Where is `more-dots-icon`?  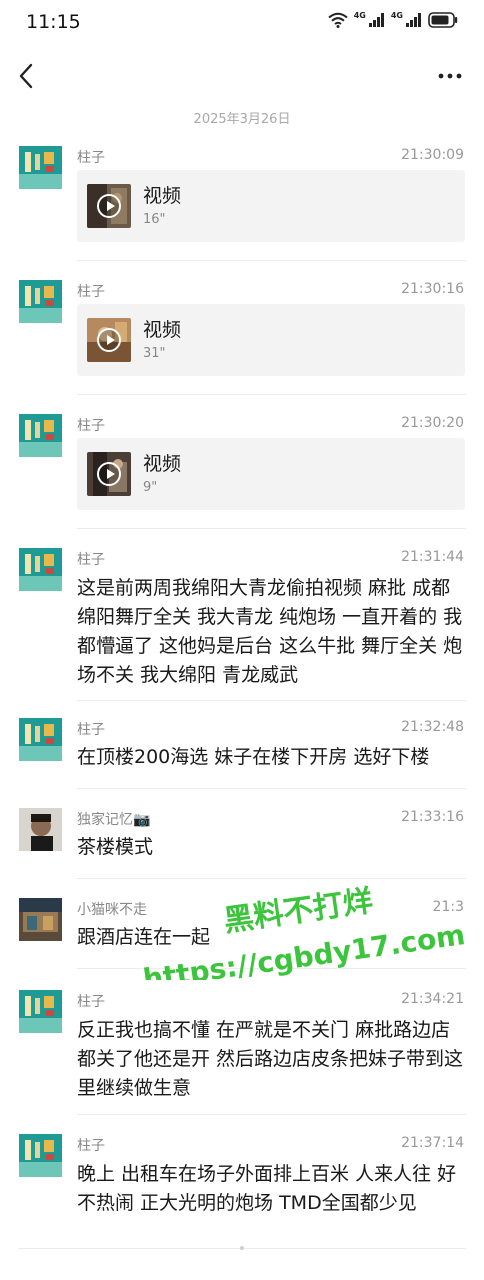 more-dots-icon is located at coordinates (450, 76).